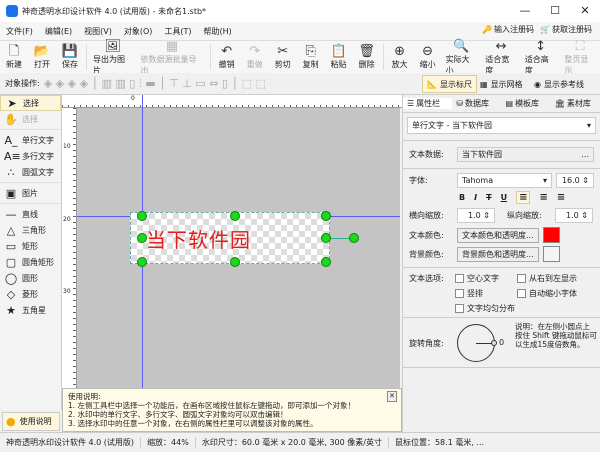 This screenshot has height=452, width=600. Describe the element at coordinates (477, 278) in the screenshot. I see `hollow-text-checkbox: 空心文字` at that location.